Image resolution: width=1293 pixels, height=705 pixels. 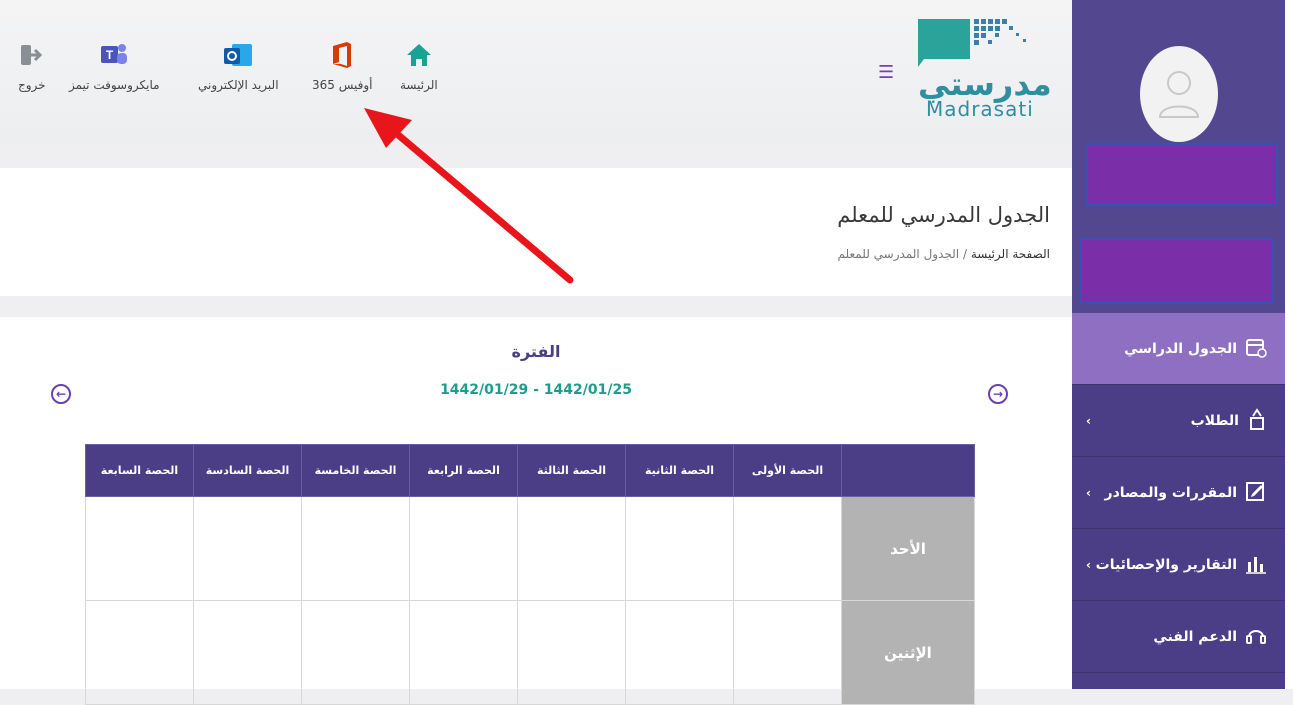 What do you see at coordinates (32, 55) in the screenshot?
I see `logout-icon` at bounding box center [32, 55].